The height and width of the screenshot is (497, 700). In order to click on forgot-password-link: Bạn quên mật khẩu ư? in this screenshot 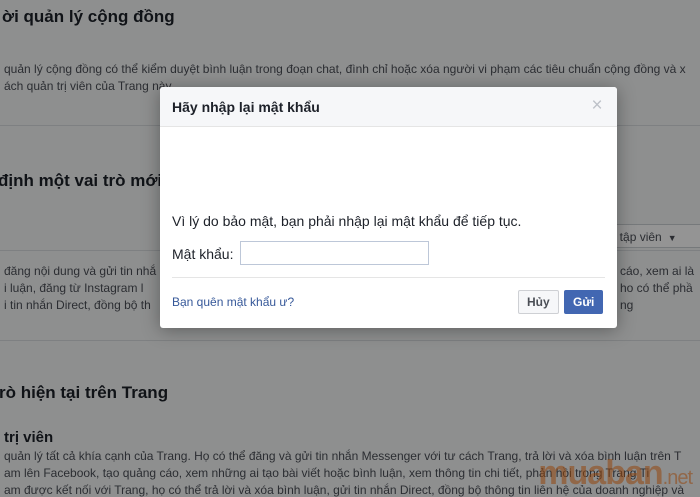, I will do `click(233, 302)`.